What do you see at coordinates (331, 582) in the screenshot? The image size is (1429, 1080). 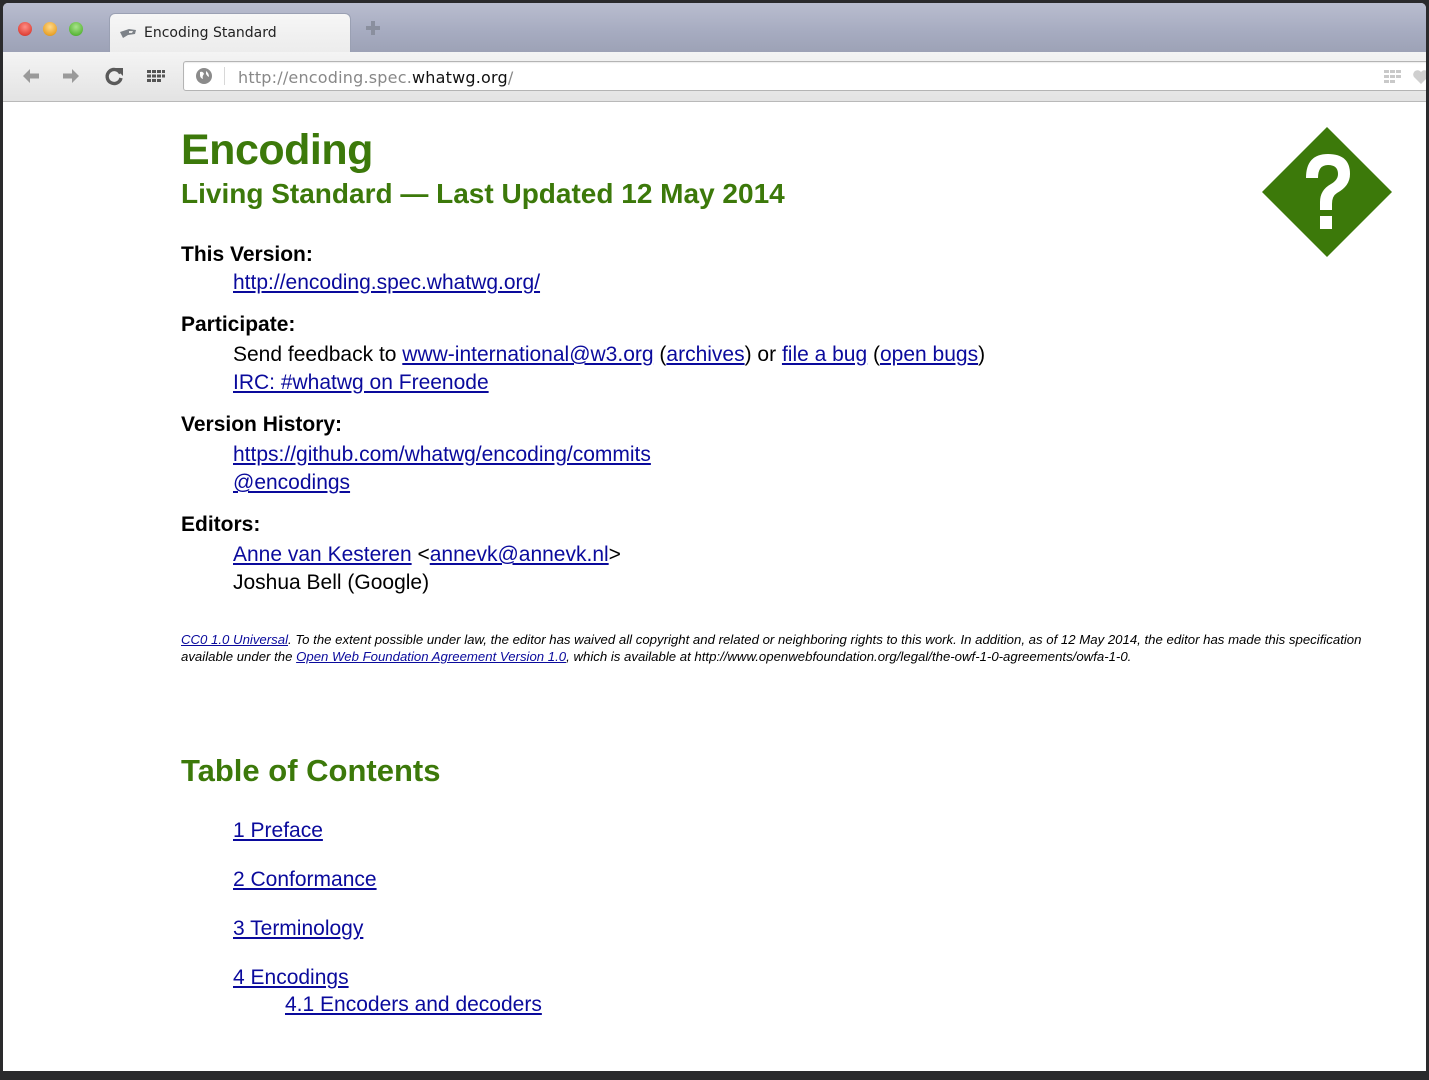 I see `editor-2: Joshua Bell (Google)` at bounding box center [331, 582].